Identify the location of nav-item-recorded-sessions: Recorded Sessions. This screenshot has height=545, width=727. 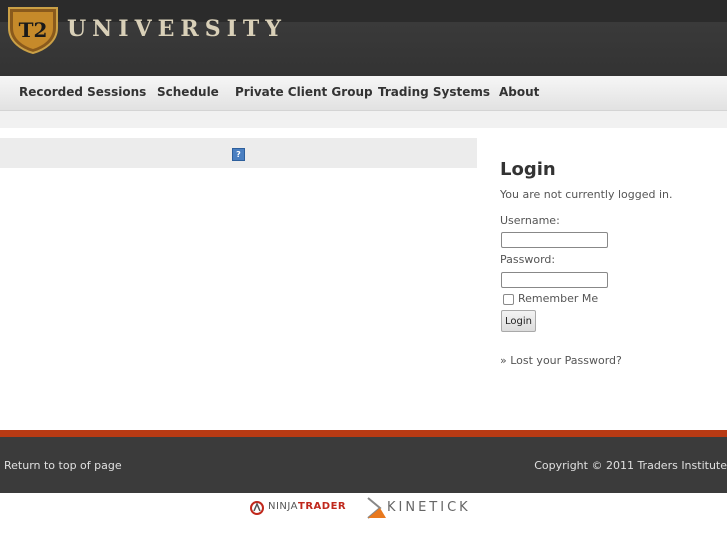
(82, 92).